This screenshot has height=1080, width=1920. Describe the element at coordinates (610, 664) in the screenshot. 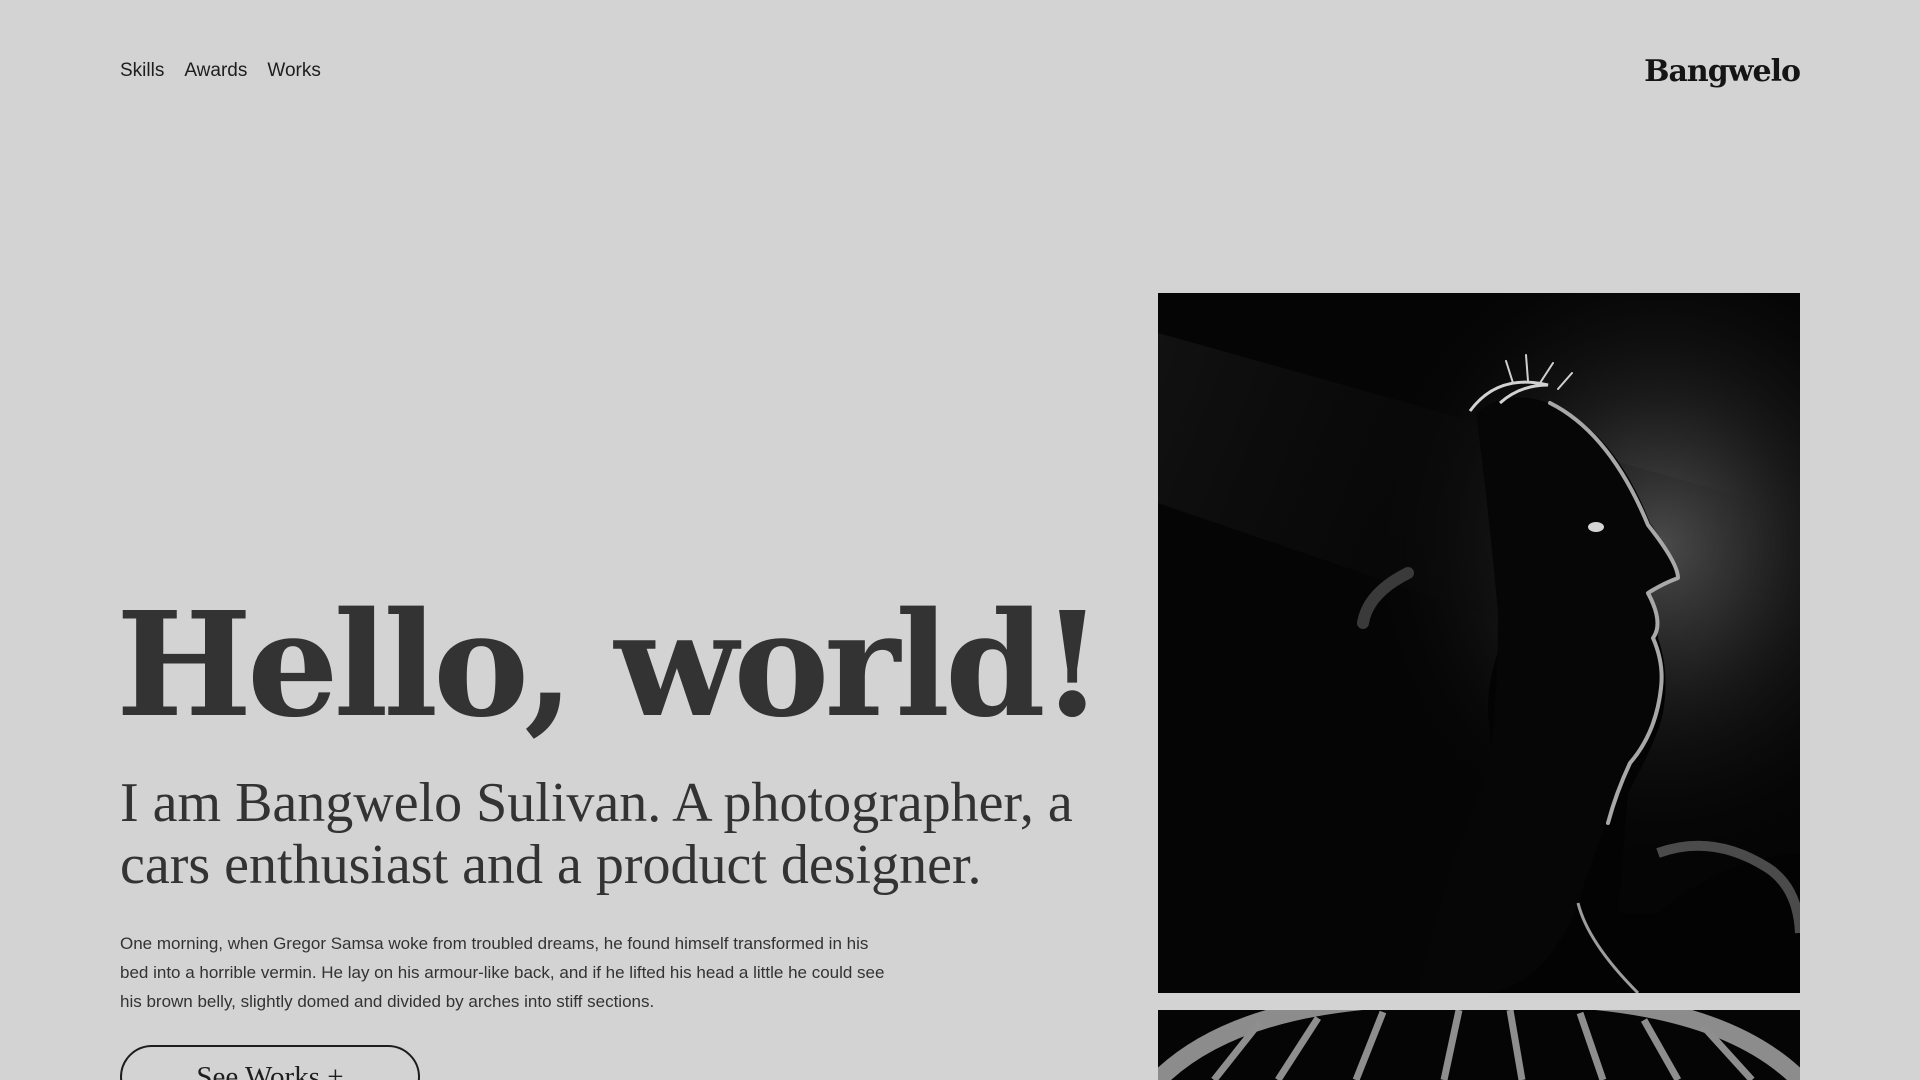

I see `hero-title: Hello, world!` at that location.